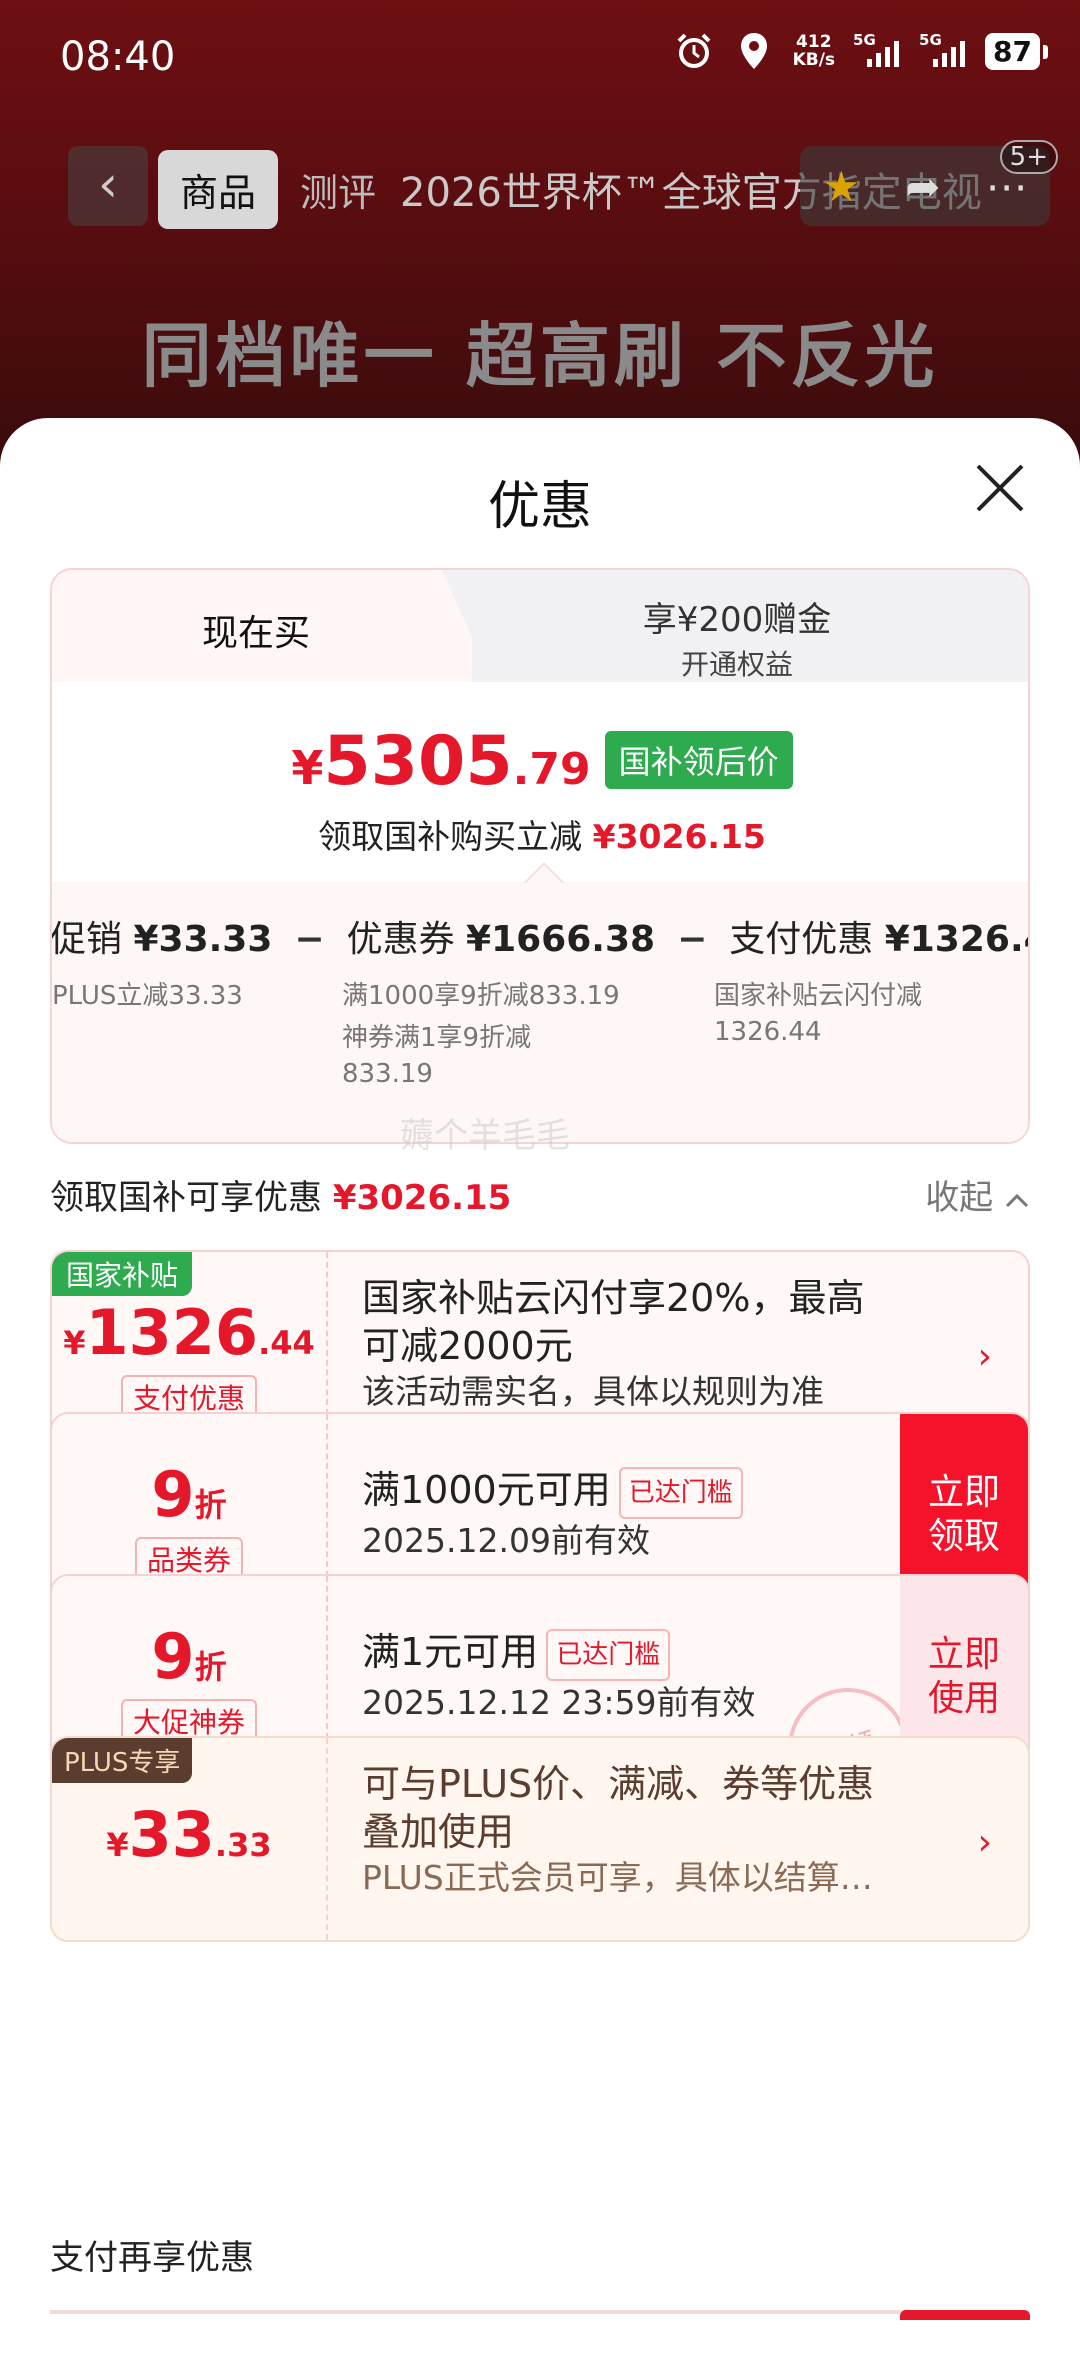  Describe the element at coordinates (540, 2312) in the screenshot. I see `pay-section-card-edge` at that location.